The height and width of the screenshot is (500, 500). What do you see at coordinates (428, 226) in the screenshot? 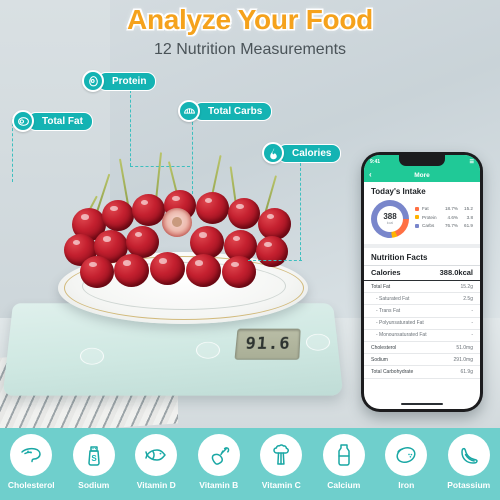
I see `macro-name: Carbs` at bounding box center [428, 226].